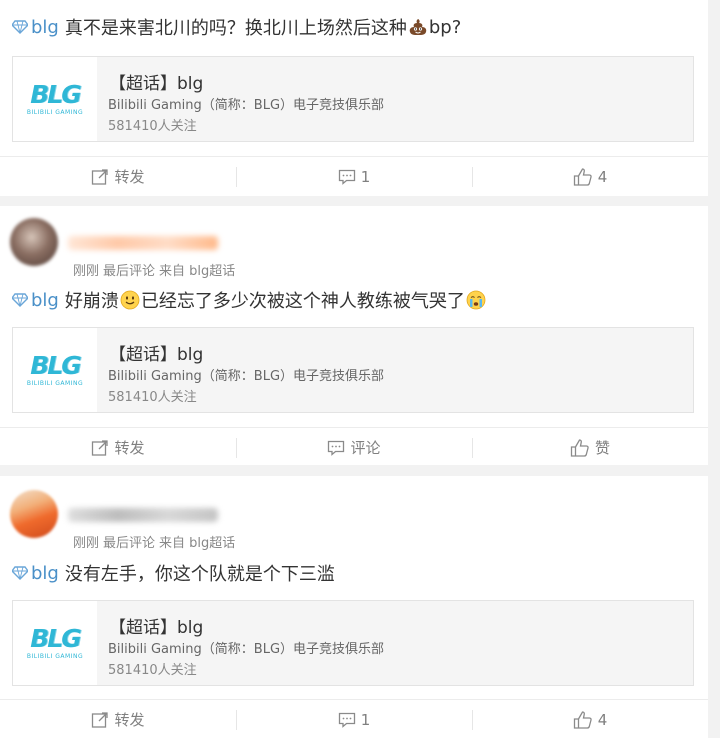 Image resolution: width=720 pixels, height=738 pixels. What do you see at coordinates (476, 300) in the screenshot?
I see `crying-emoji-icon` at bounding box center [476, 300].